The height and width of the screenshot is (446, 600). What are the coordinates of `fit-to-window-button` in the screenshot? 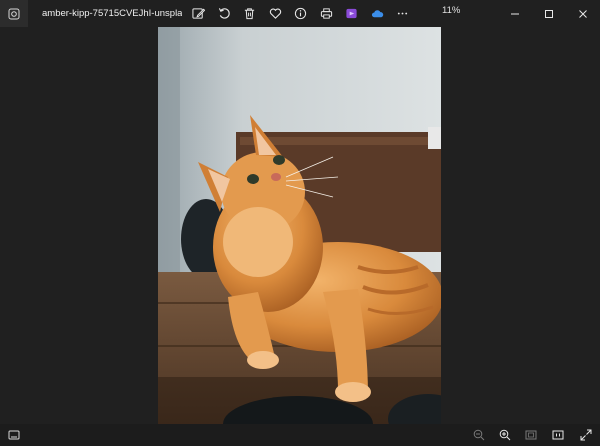 It's located at (531, 435).